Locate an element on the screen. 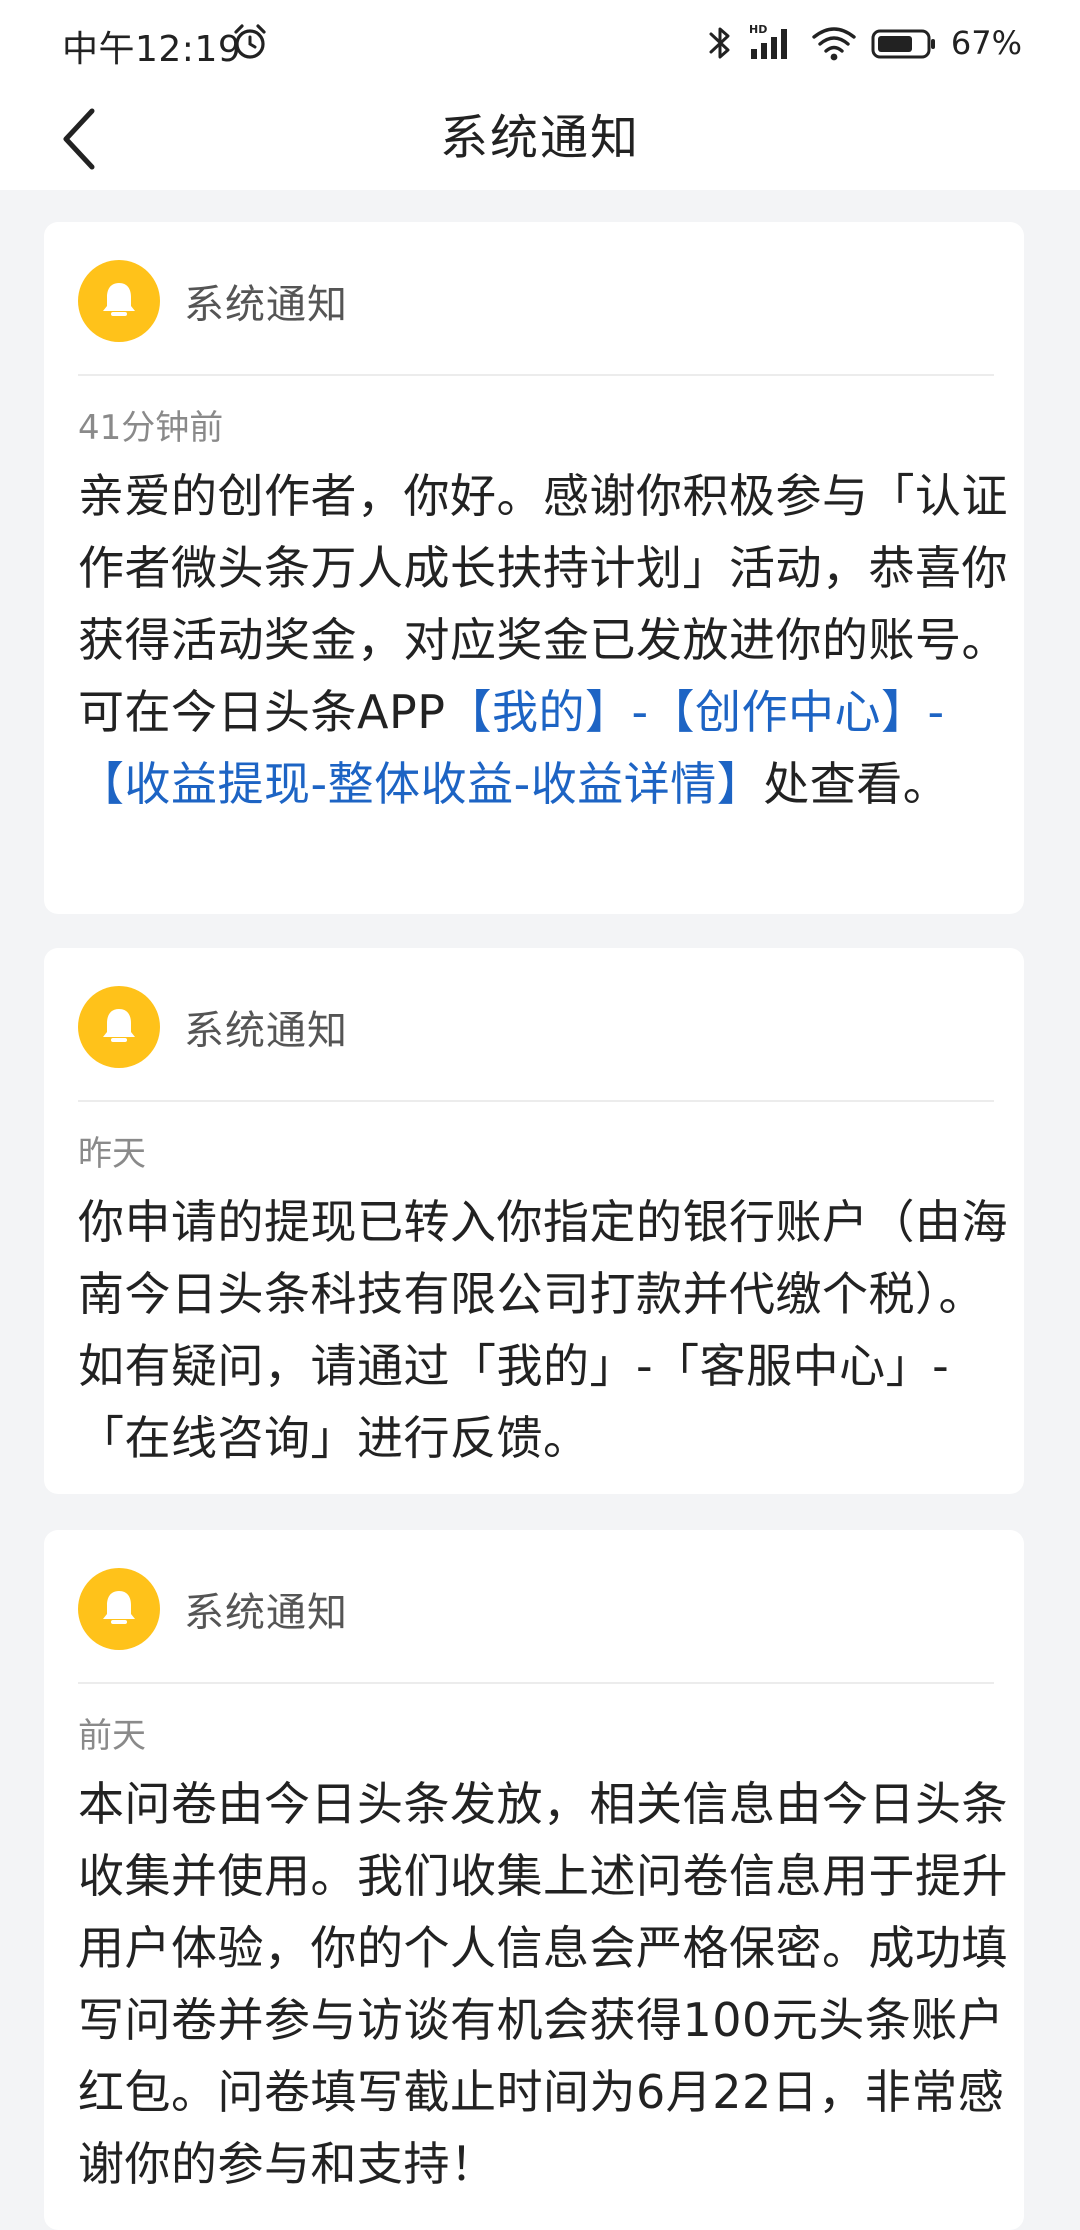 The height and width of the screenshot is (2230, 1080). page-title: 系统通知 is located at coordinates (539, 138).